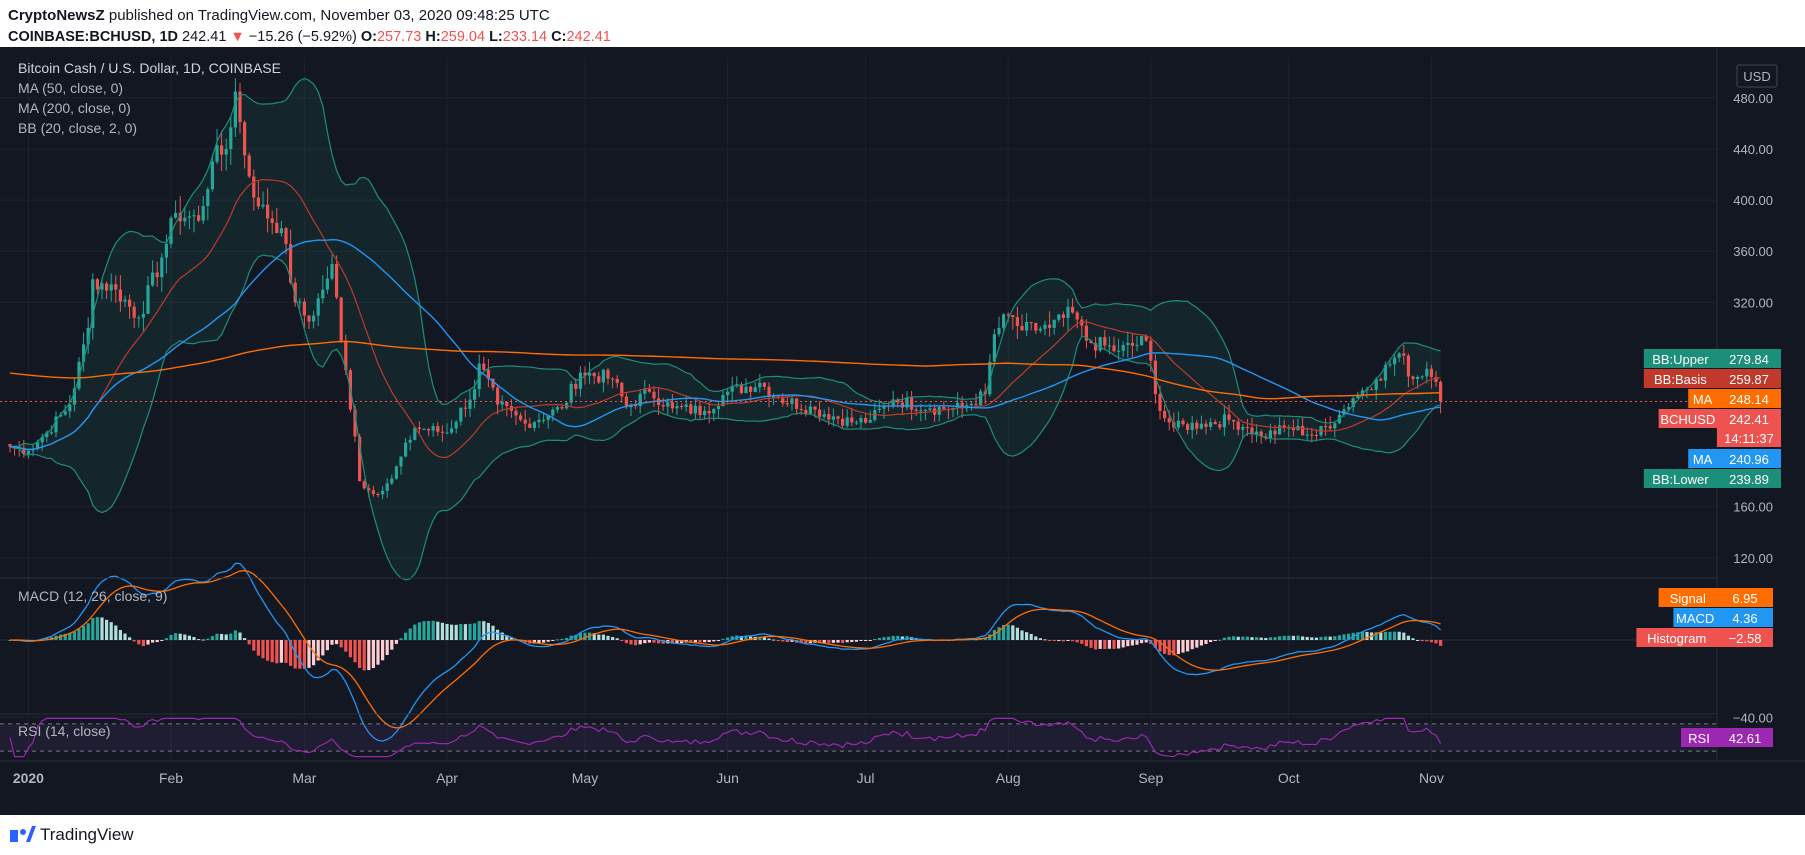  What do you see at coordinates (1680, 379) in the screenshot?
I see `price-label-name: BB:Basis` at bounding box center [1680, 379].